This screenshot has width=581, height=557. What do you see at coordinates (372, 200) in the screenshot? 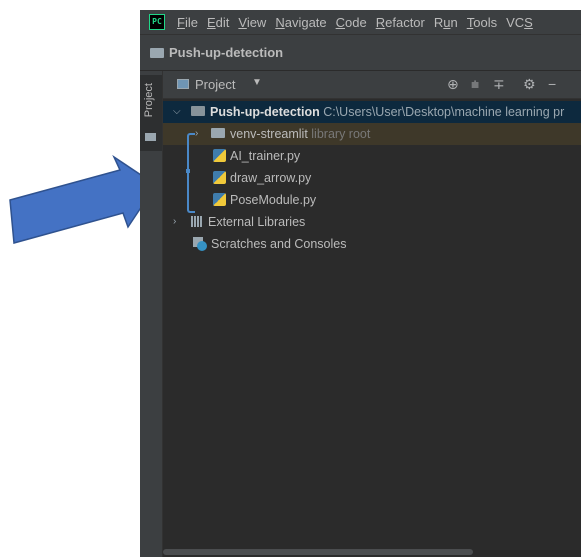
I see `tree-item-file: PoseModule.py` at bounding box center [372, 200].